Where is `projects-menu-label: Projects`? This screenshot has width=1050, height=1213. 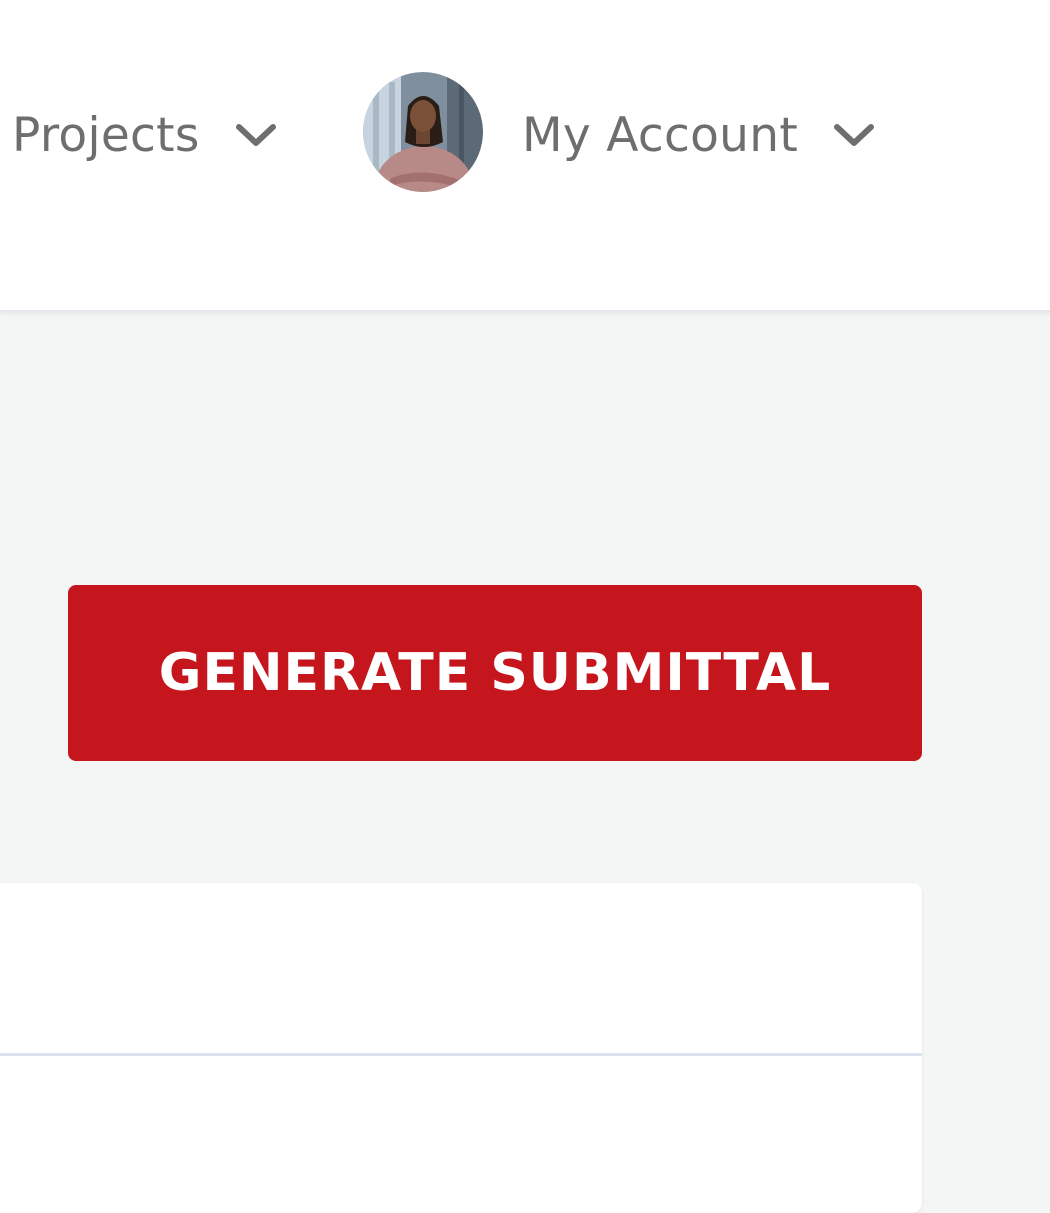 projects-menu-label: Projects is located at coordinates (106, 135).